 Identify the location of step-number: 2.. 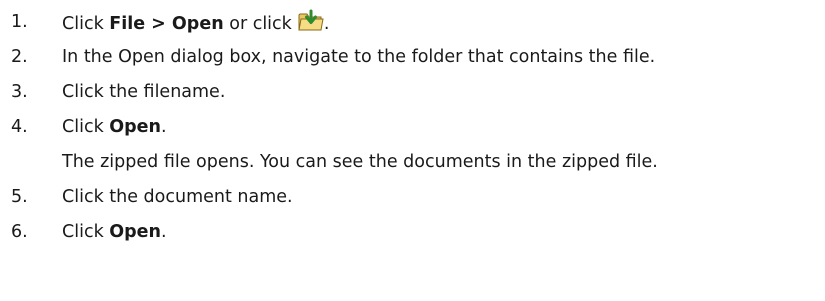
(19, 57).